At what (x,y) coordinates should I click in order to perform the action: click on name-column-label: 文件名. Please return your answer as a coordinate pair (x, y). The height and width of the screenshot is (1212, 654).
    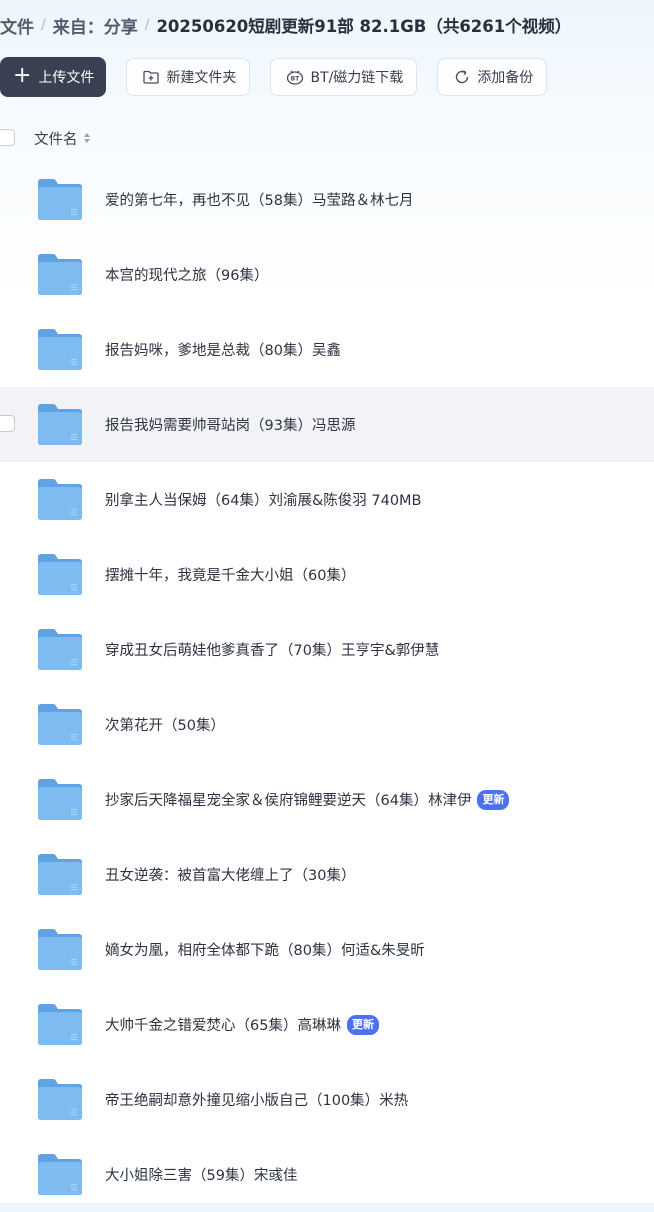
    Looking at the image, I should click on (56, 139).